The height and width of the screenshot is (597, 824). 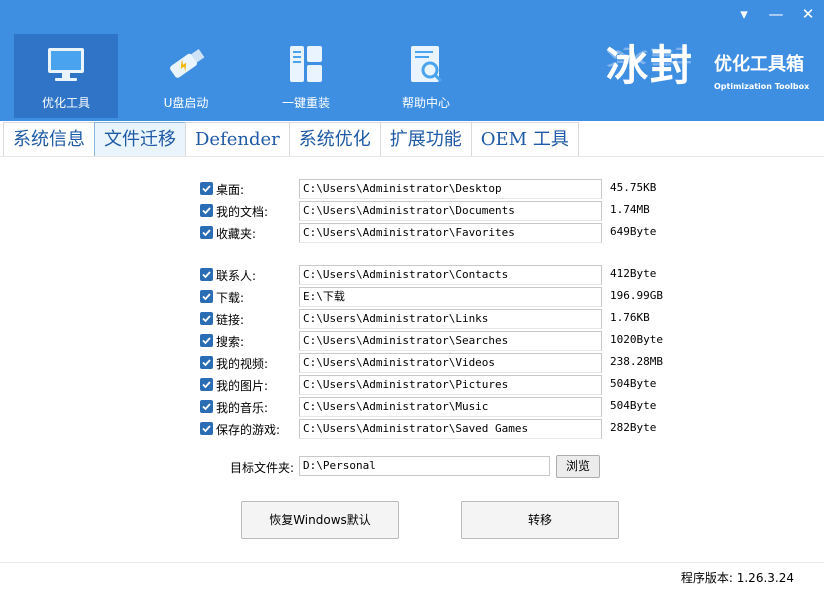 What do you see at coordinates (230, 298) in the screenshot?
I see `folder-label: 下载:` at bounding box center [230, 298].